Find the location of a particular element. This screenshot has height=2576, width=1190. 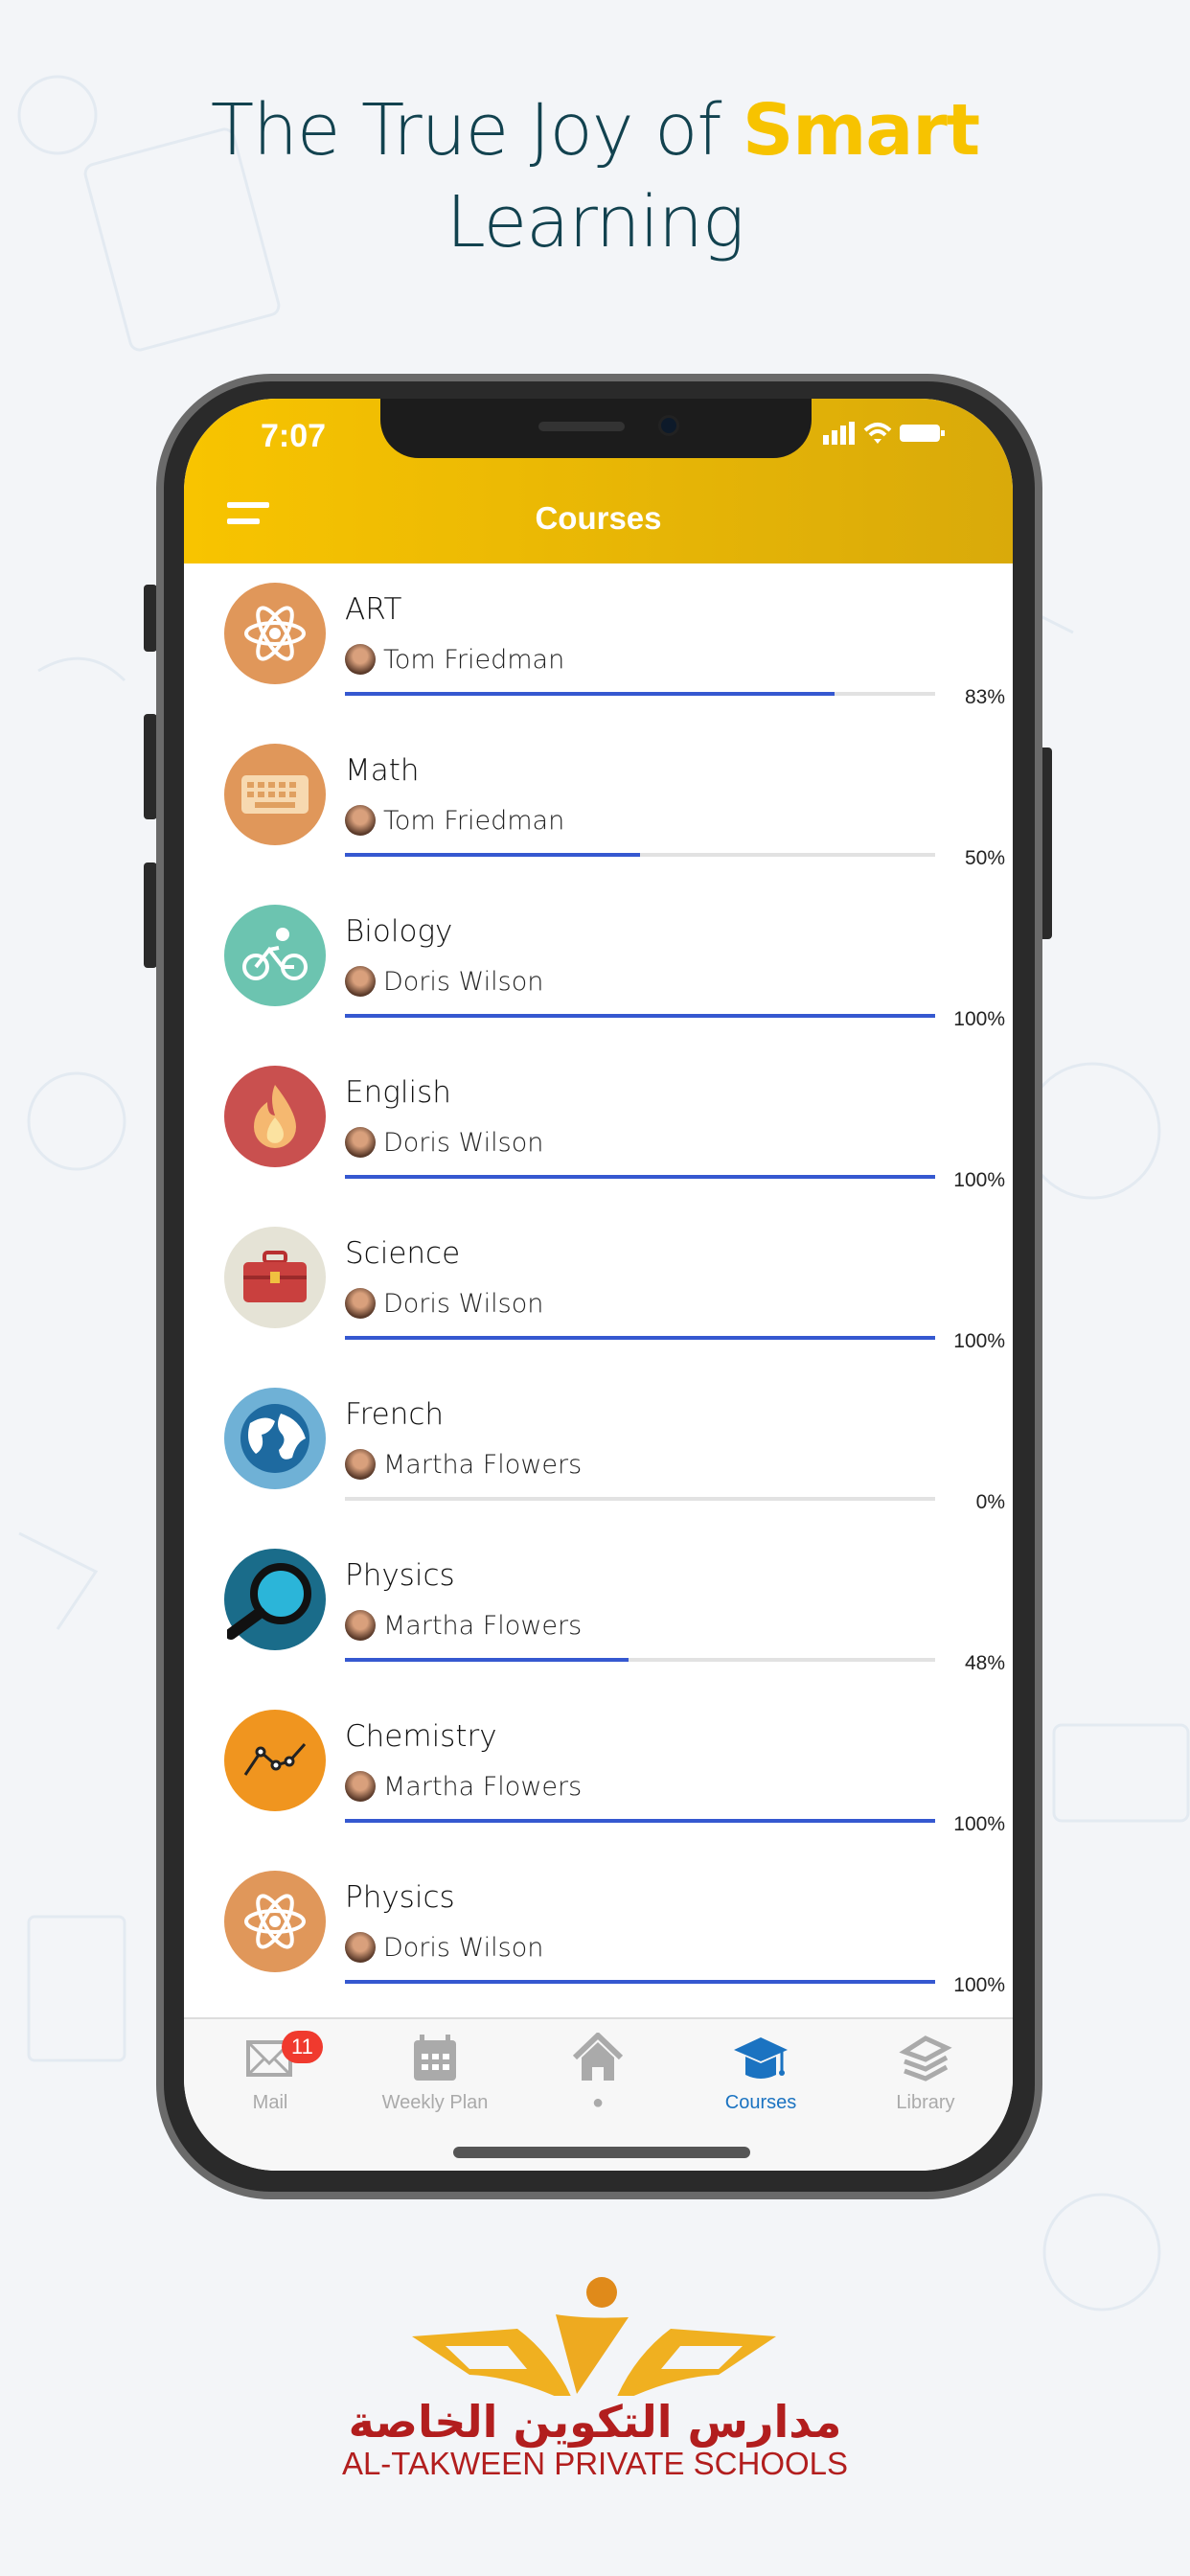

home-icon is located at coordinates (598, 2057).